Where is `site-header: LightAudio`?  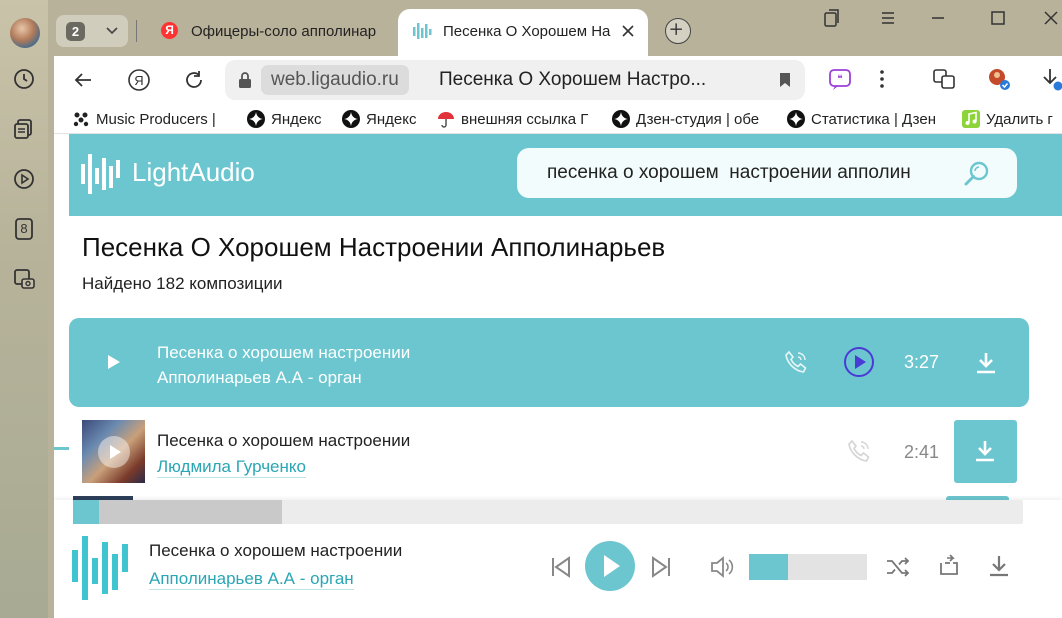
site-header: LightAudio is located at coordinates (565, 175).